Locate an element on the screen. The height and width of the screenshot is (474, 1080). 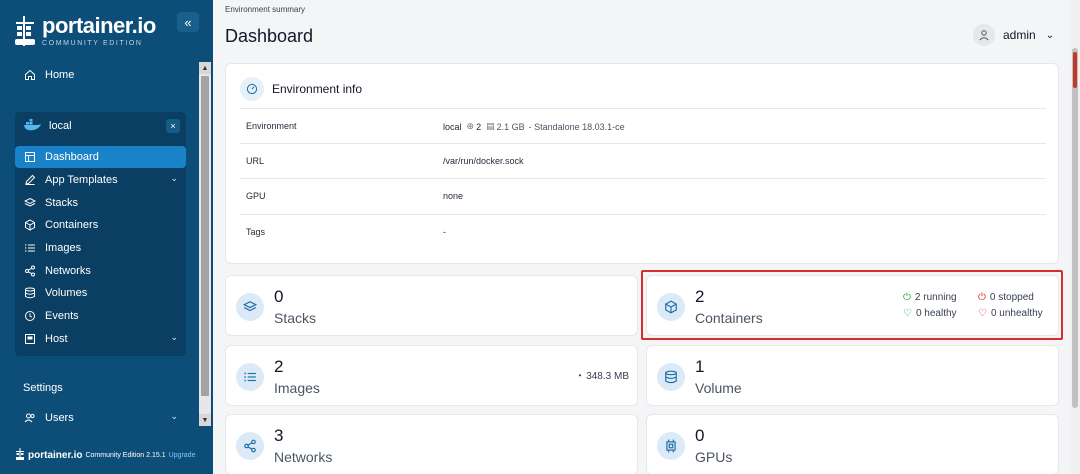
portainer-logo-icon is located at coordinates (25, 31).